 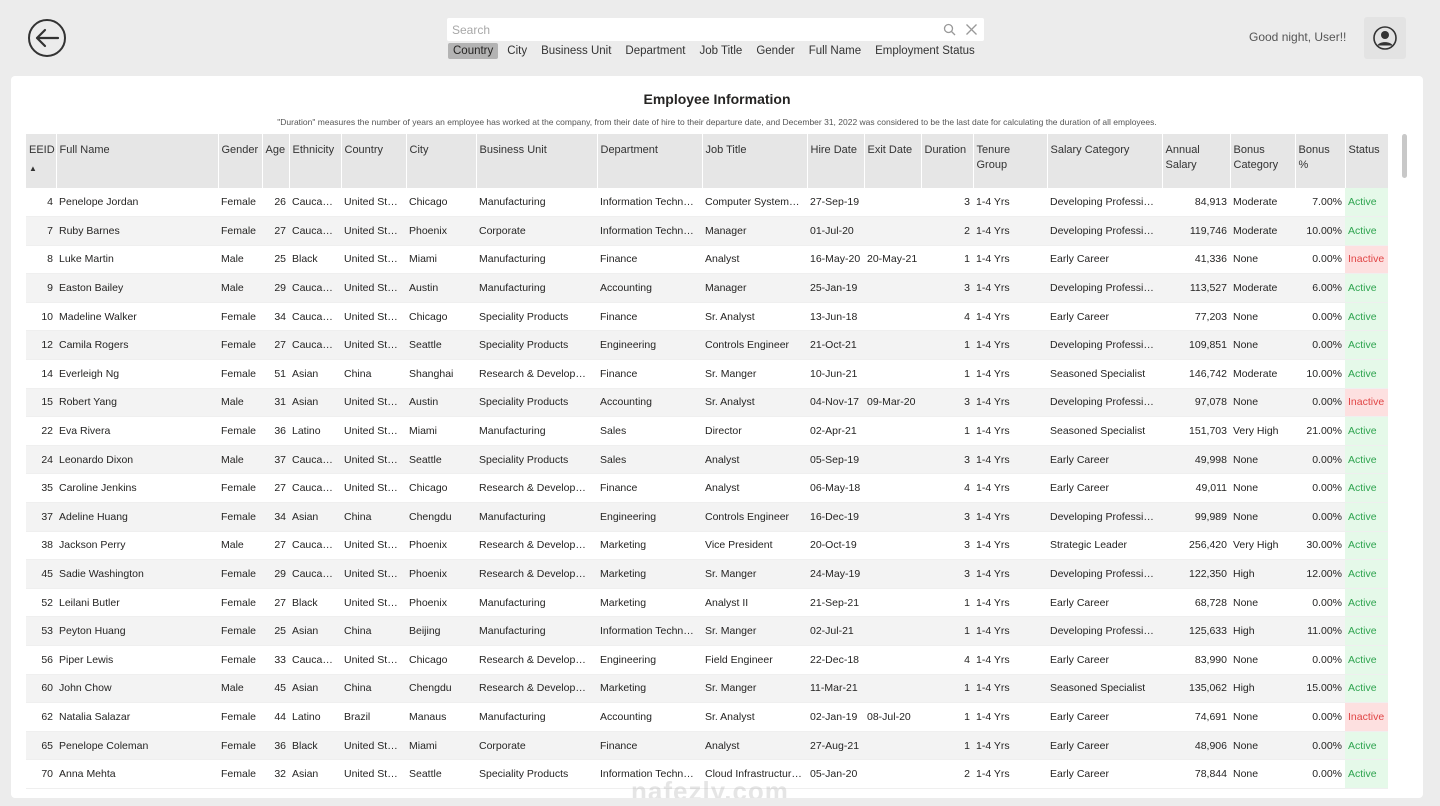 I want to click on column-header-city: City, so click(x=440, y=161).